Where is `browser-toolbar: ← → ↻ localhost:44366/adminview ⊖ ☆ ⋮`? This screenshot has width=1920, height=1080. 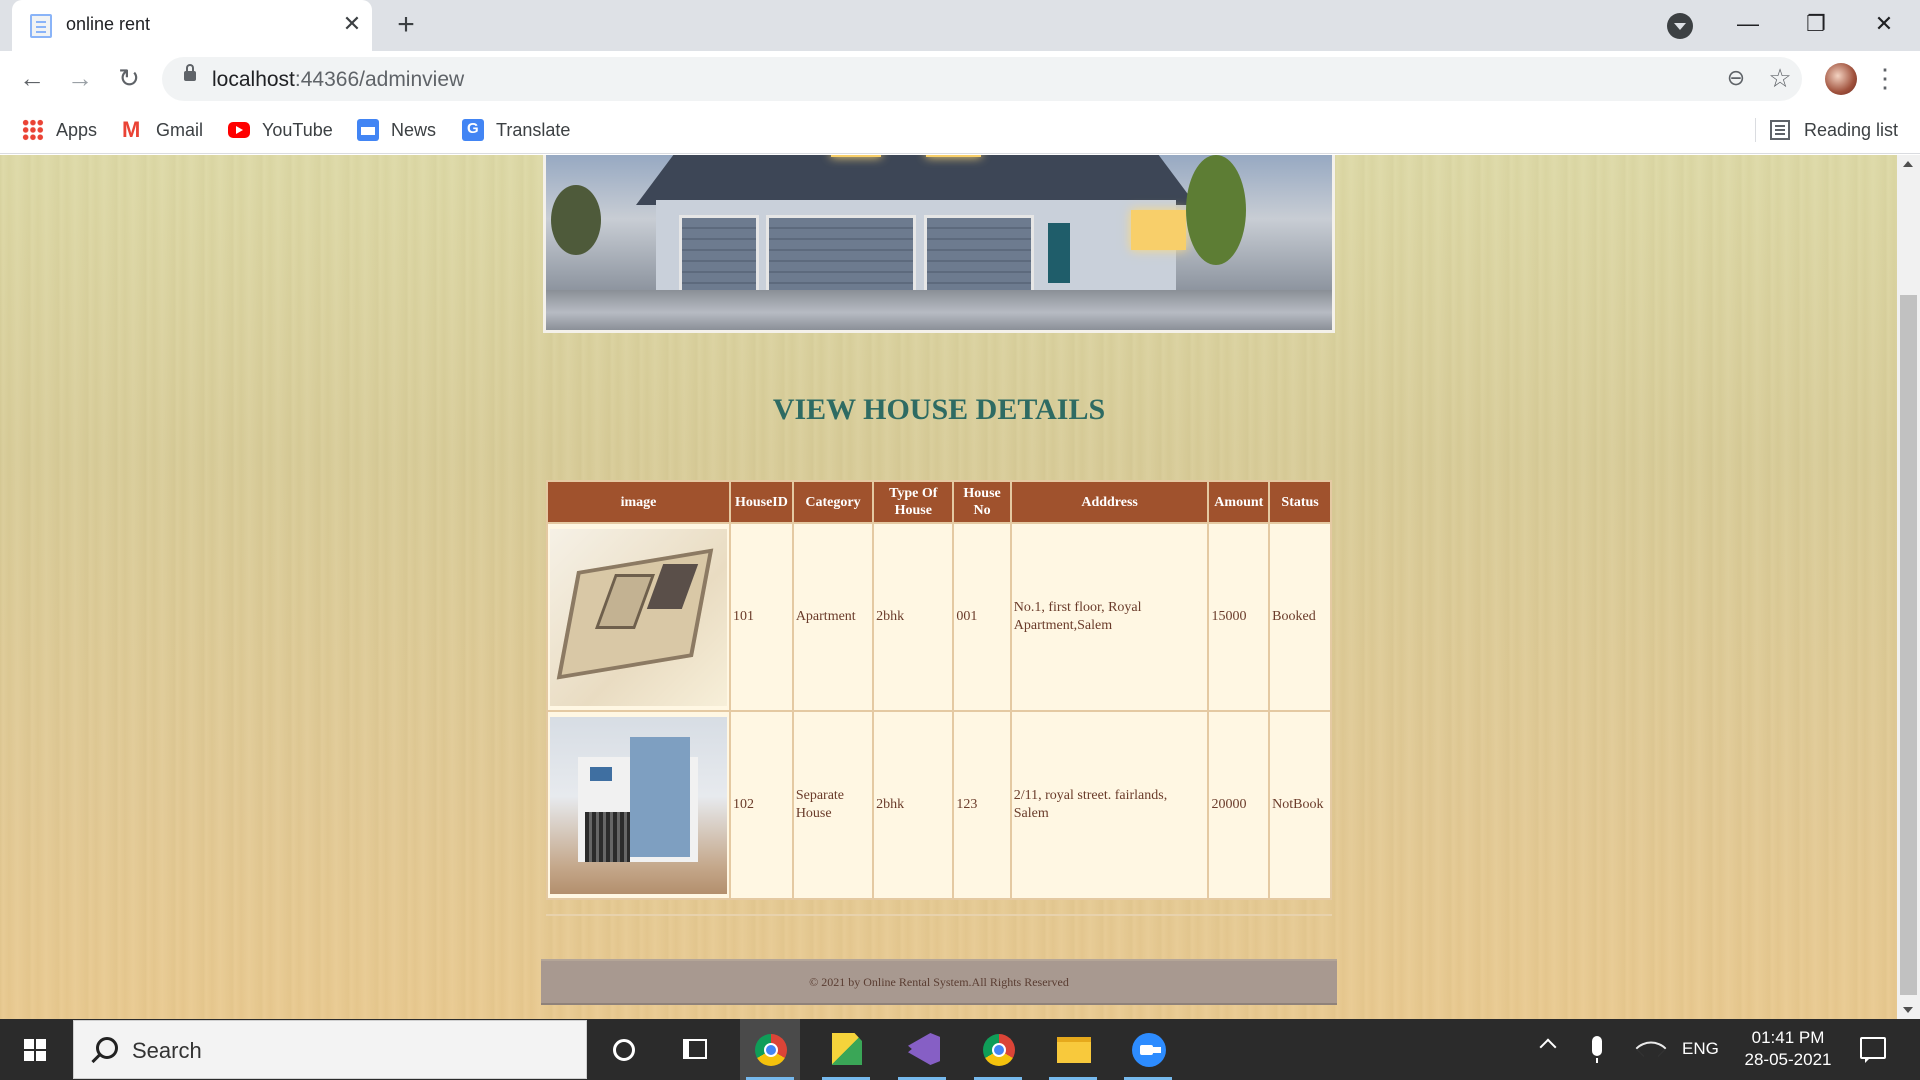
browser-toolbar: ← → ↻ localhost:44366/adminview ⊖ ☆ ⋮ is located at coordinates (960, 78).